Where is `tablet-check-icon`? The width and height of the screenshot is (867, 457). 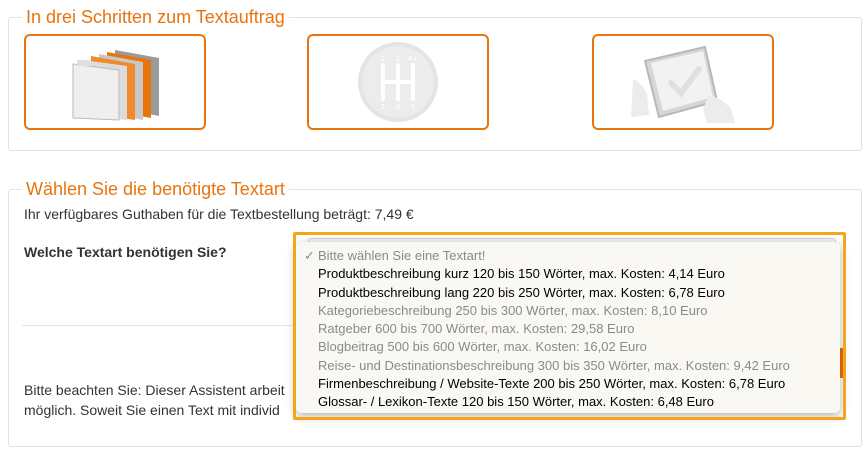 tablet-check-icon is located at coordinates (683, 84).